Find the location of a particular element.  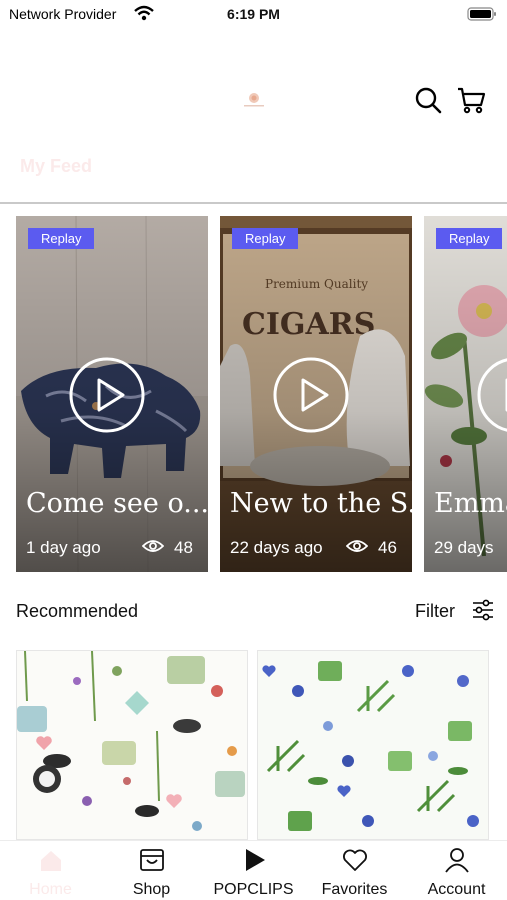

tab-label: Shop is located at coordinates (151, 889).